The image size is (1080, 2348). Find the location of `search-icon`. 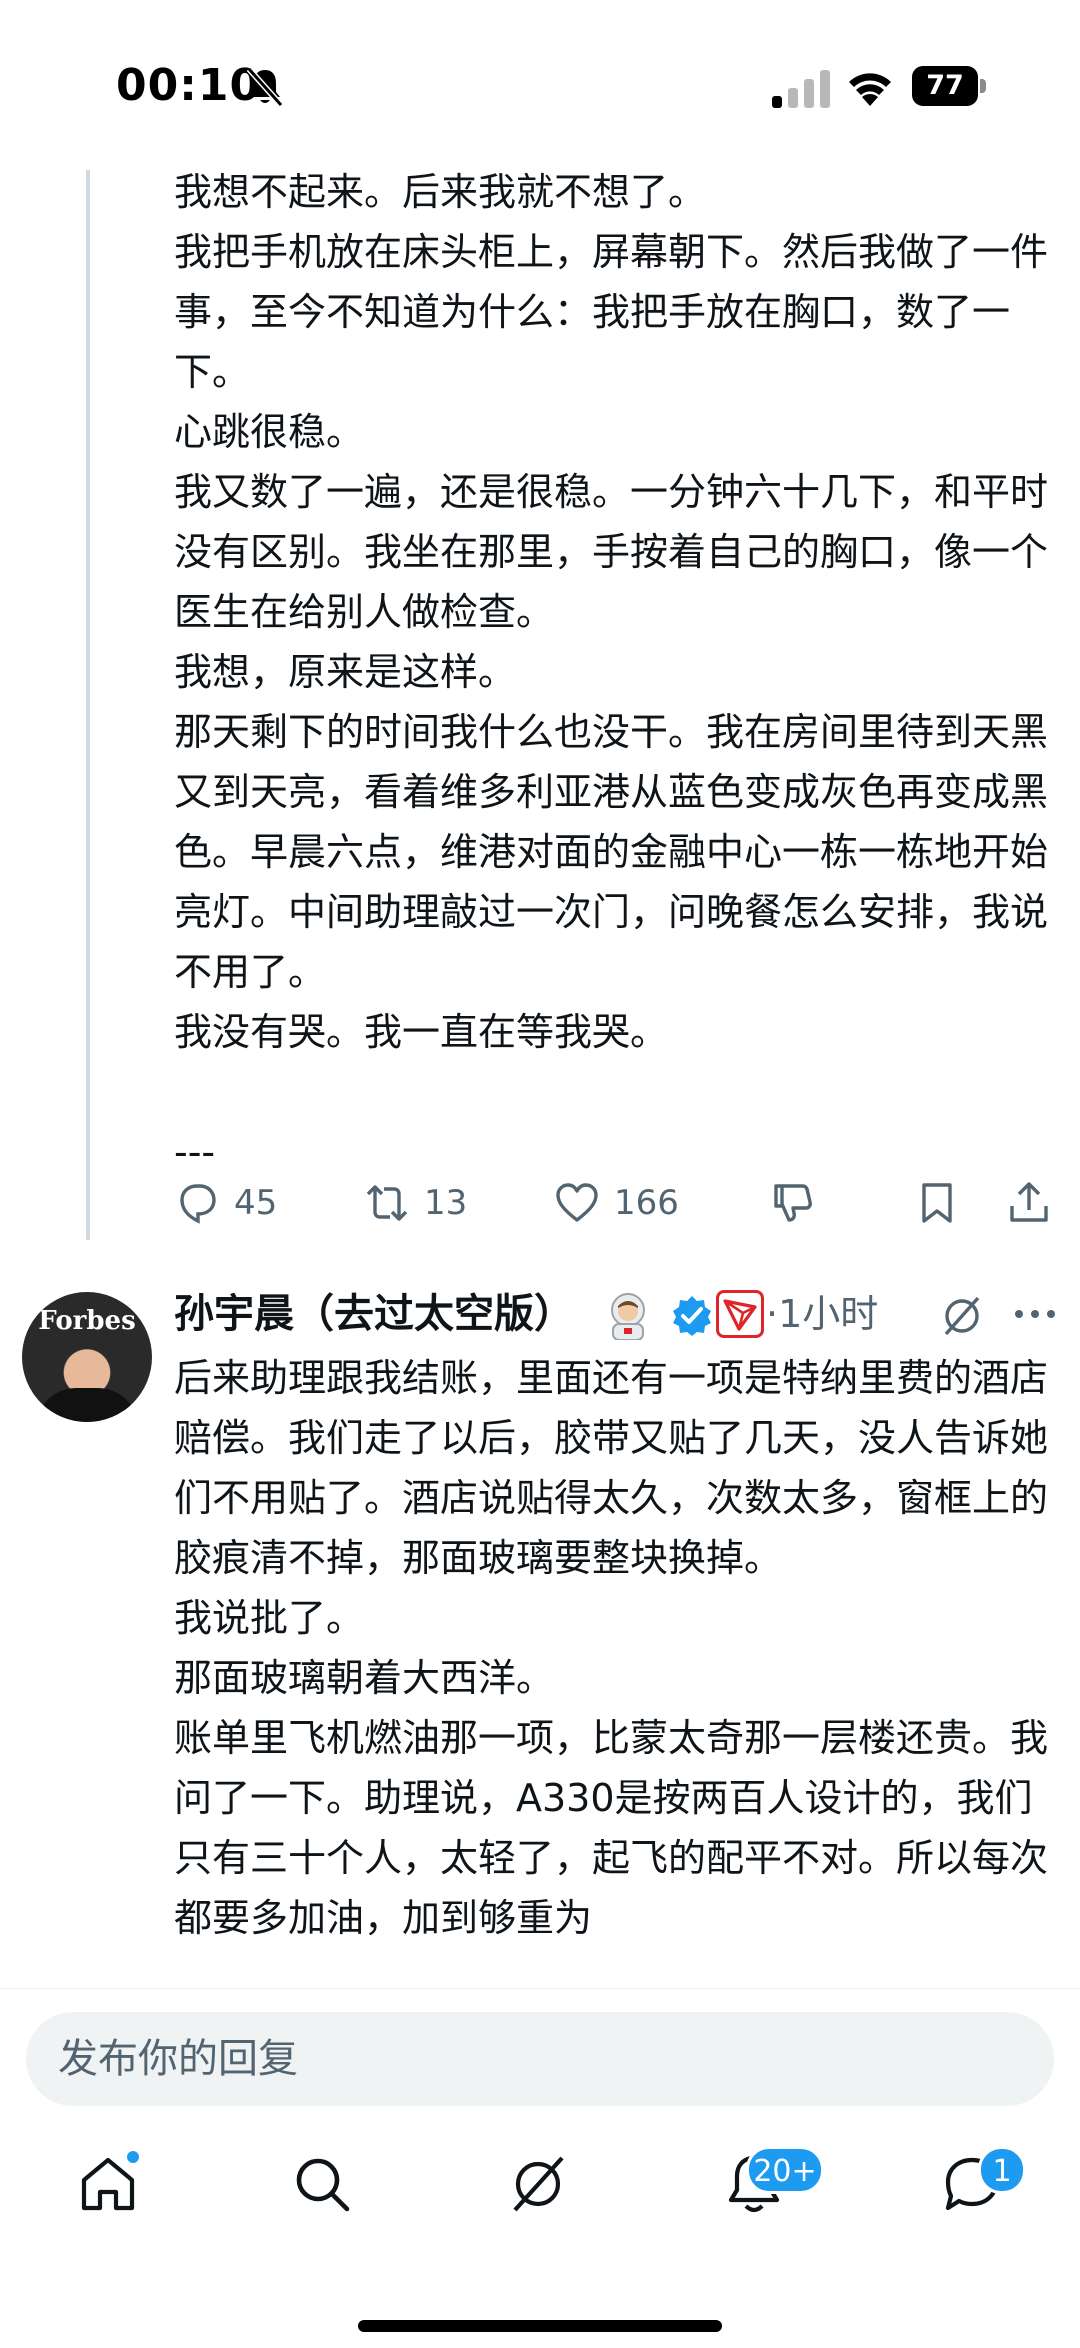

search-icon is located at coordinates (323, 2185).